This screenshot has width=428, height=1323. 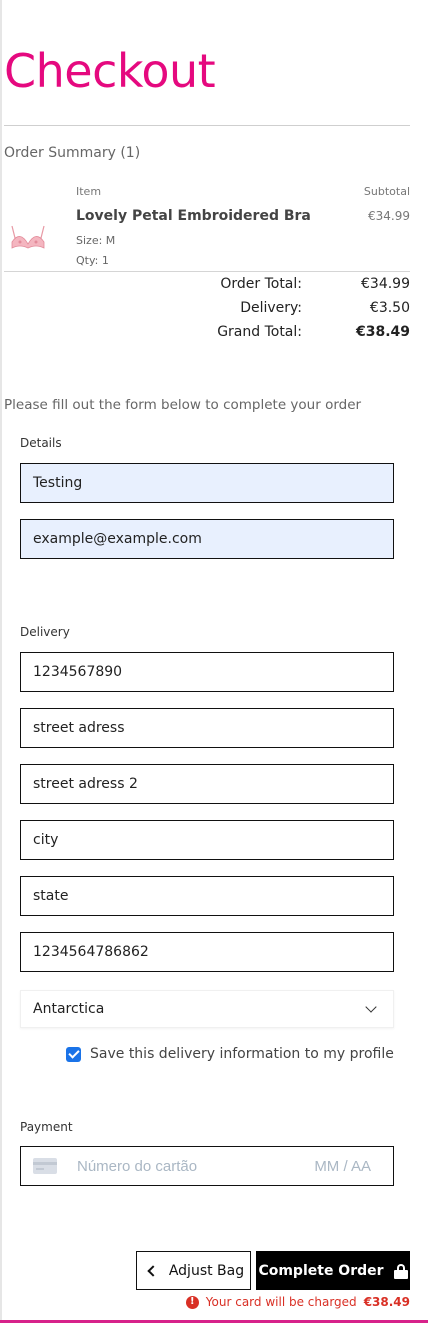 I want to click on product-name: Lovely Petal Embroidered Bra, so click(x=193, y=216).